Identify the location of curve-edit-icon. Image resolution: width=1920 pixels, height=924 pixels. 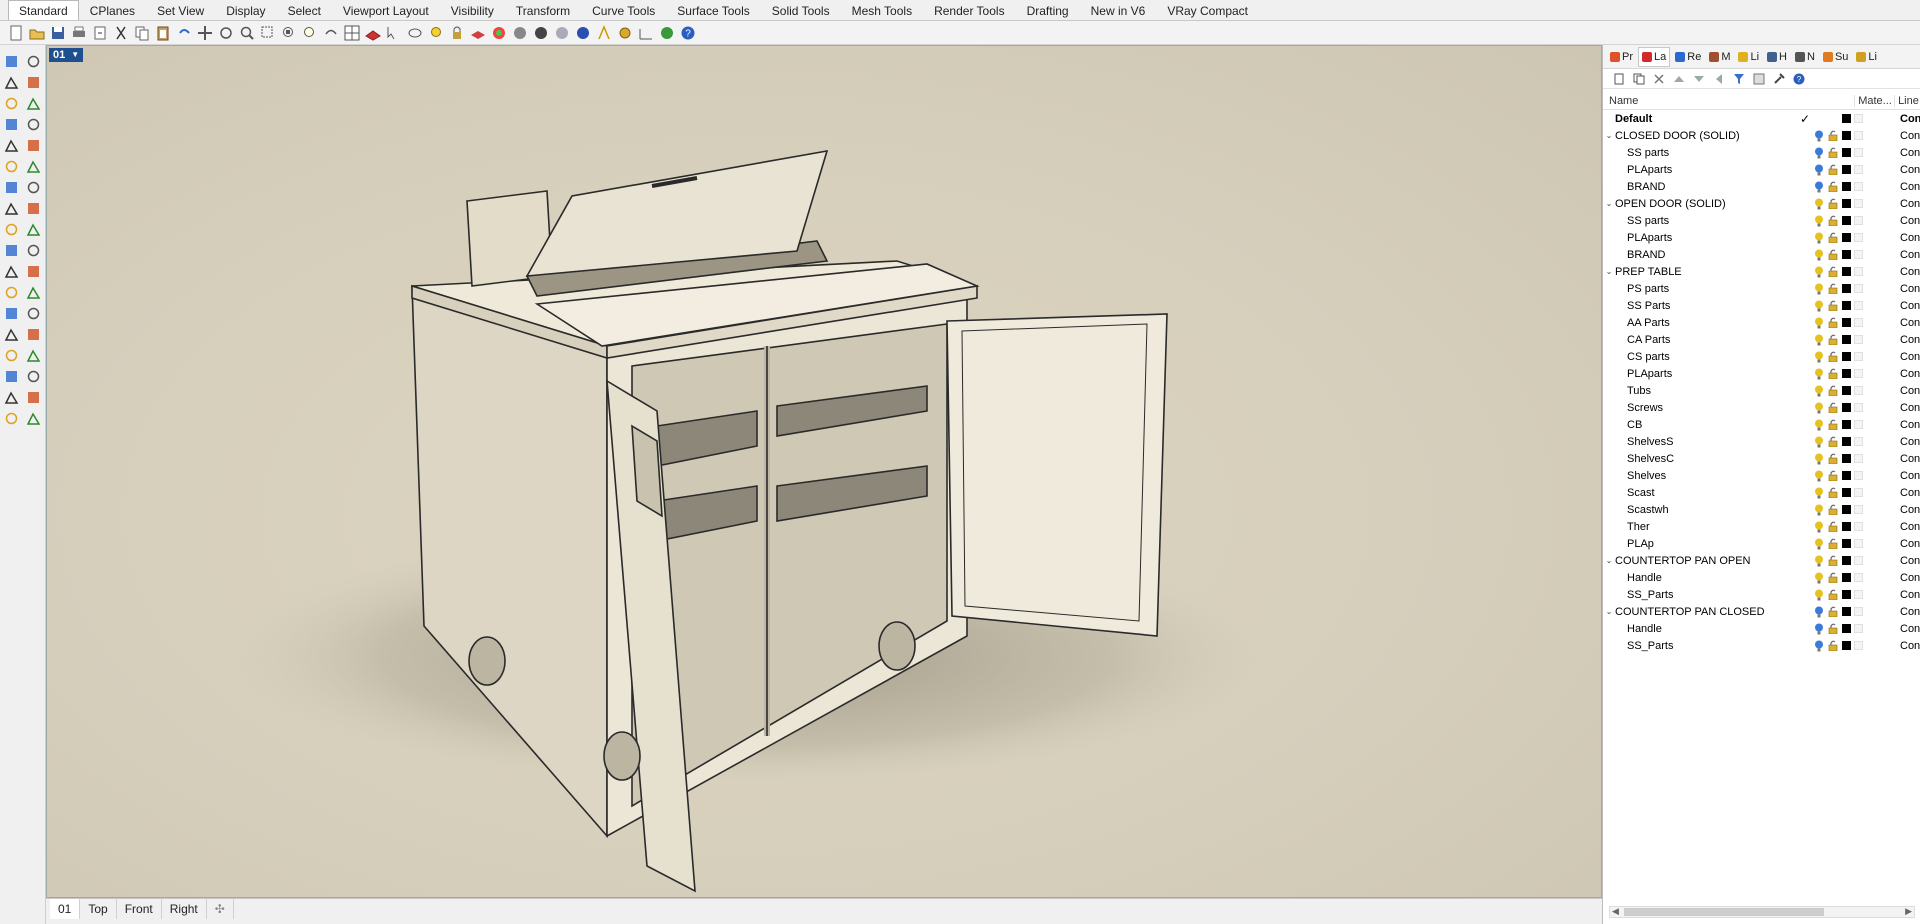
(11, 293).